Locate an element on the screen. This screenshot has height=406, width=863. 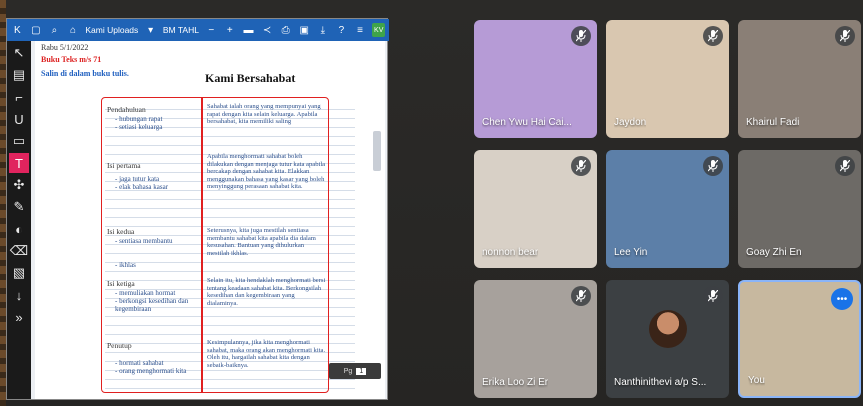
page-label: Pg is located at coordinates (348, 371).